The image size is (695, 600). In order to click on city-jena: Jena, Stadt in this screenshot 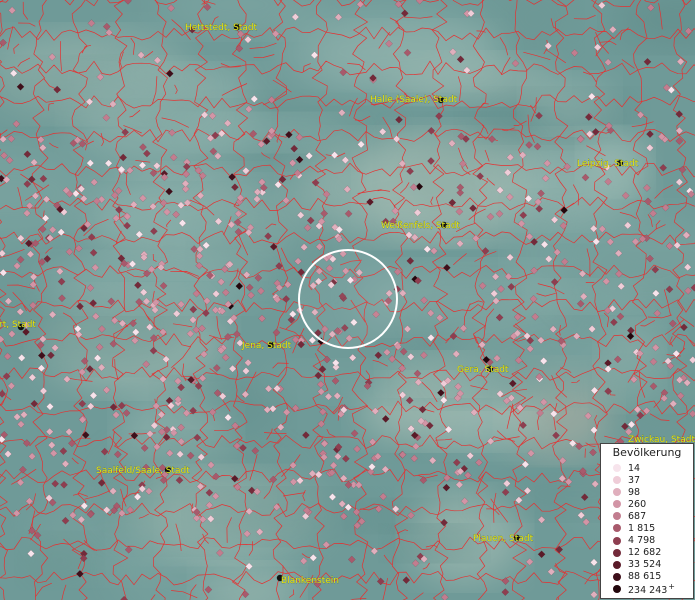, I will do `click(266, 346)`.